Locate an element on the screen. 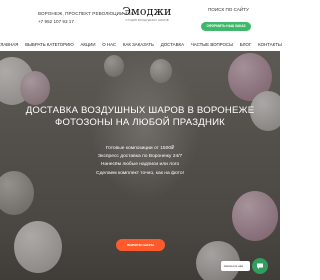 Image resolution: width=320 pixels, height=280 pixels. chat-label: Напишите нам is located at coordinates (235, 266).